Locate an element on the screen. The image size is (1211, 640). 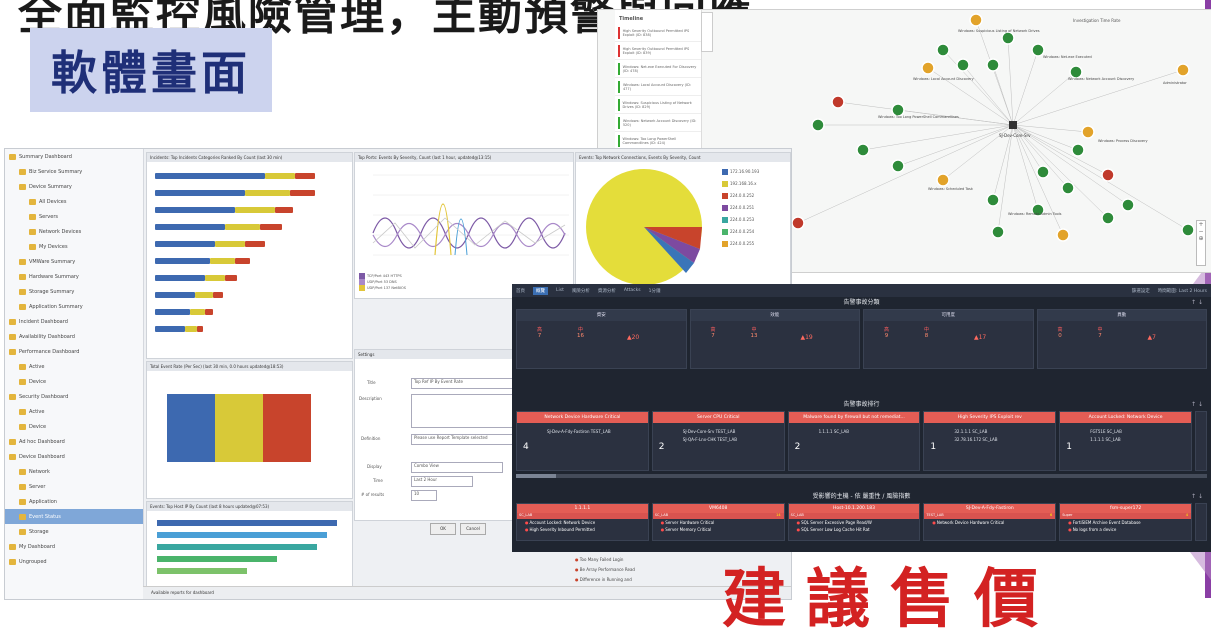
tree-item: Server is located at coordinates (74, 486).